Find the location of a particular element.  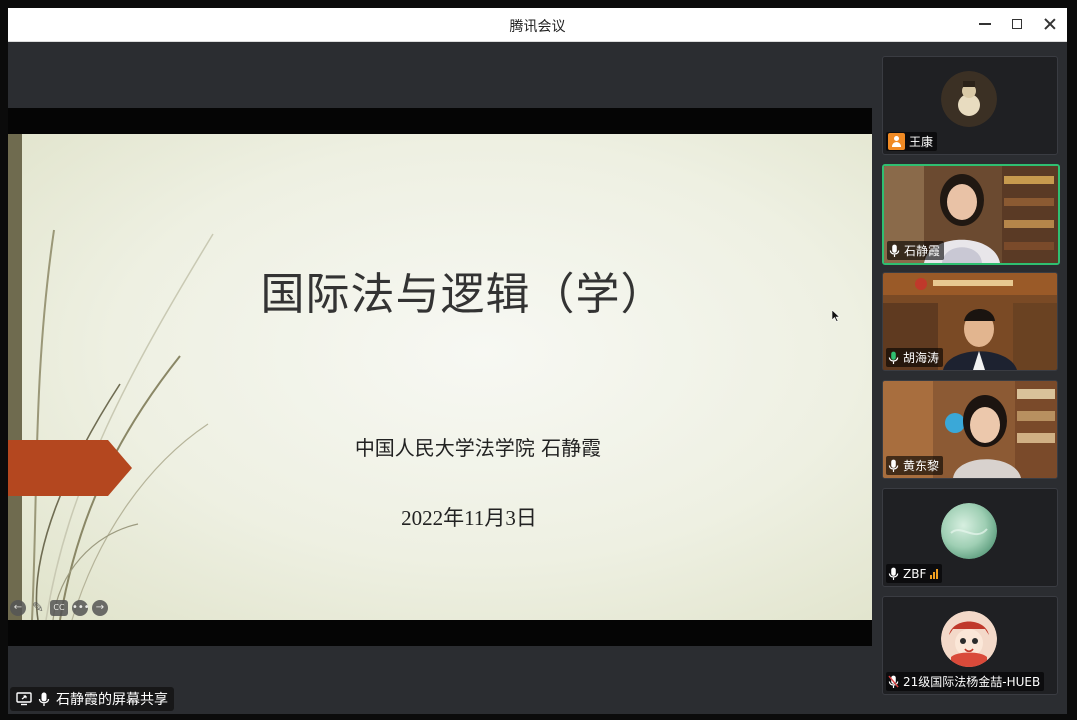

close-button is located at coordinates (1050, 24).